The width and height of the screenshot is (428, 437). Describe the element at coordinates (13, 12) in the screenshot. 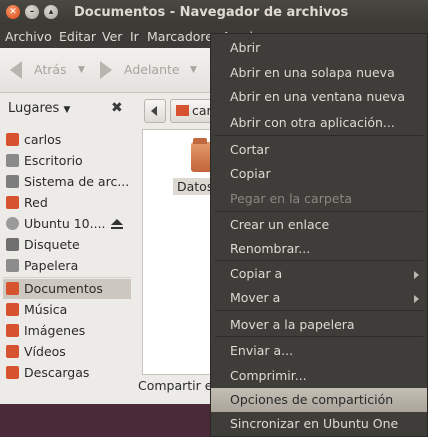

I see `close-window-button: ✕` at that location.